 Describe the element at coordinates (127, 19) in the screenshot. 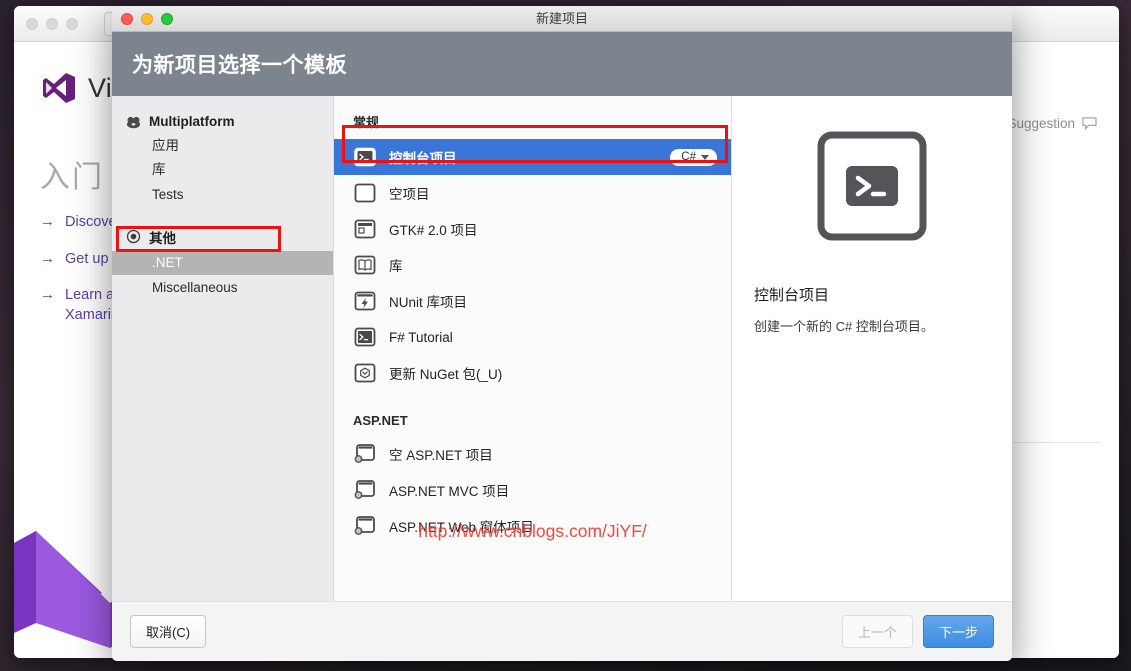

I see `close-icon` at that location.